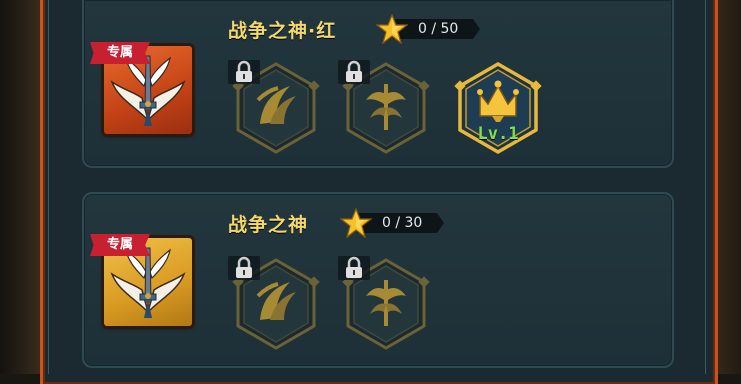  Describe the element at coordinates (282, 31) in the screenshot. I see `skill-title: 战争之神·红` at that location.